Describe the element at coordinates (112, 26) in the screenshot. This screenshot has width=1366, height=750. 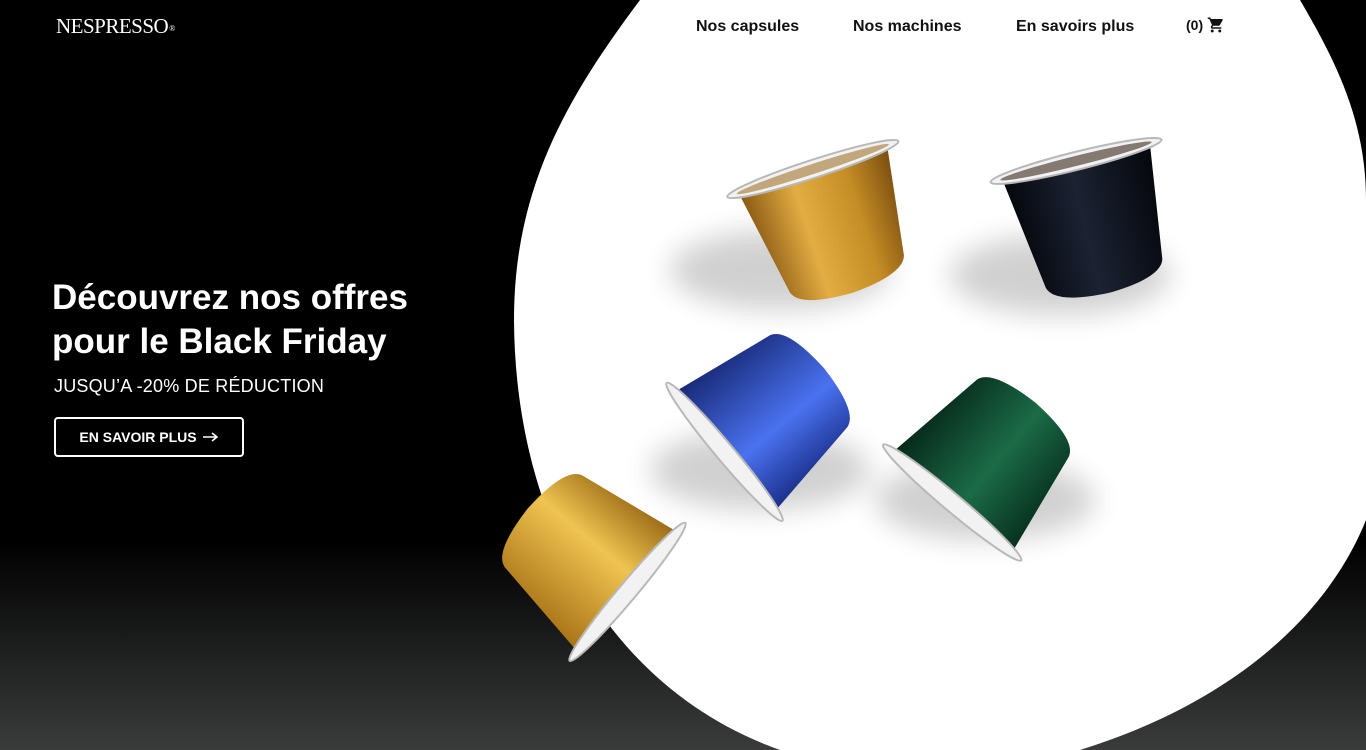
I see `logo-wordmark: Nespresso` at that location.